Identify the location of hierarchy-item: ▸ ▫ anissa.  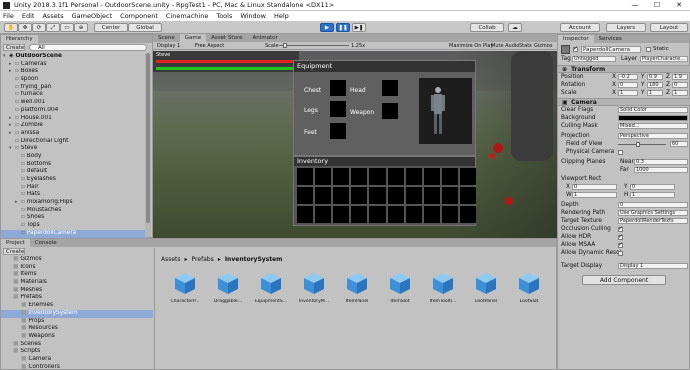
(74, 134).